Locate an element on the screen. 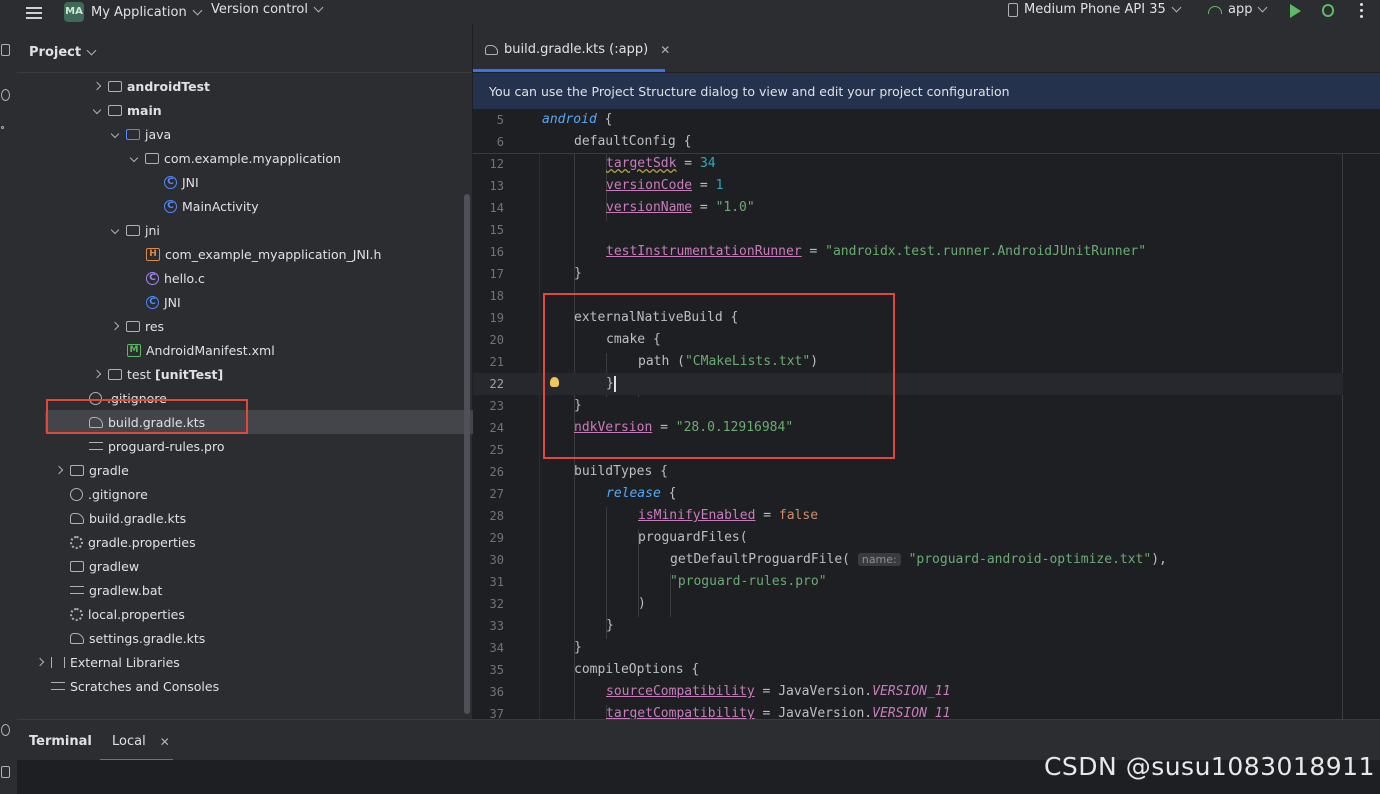 The width and height of the screenshot is (1380, 794). line-number: 6 is located at coordinates (500, 142).